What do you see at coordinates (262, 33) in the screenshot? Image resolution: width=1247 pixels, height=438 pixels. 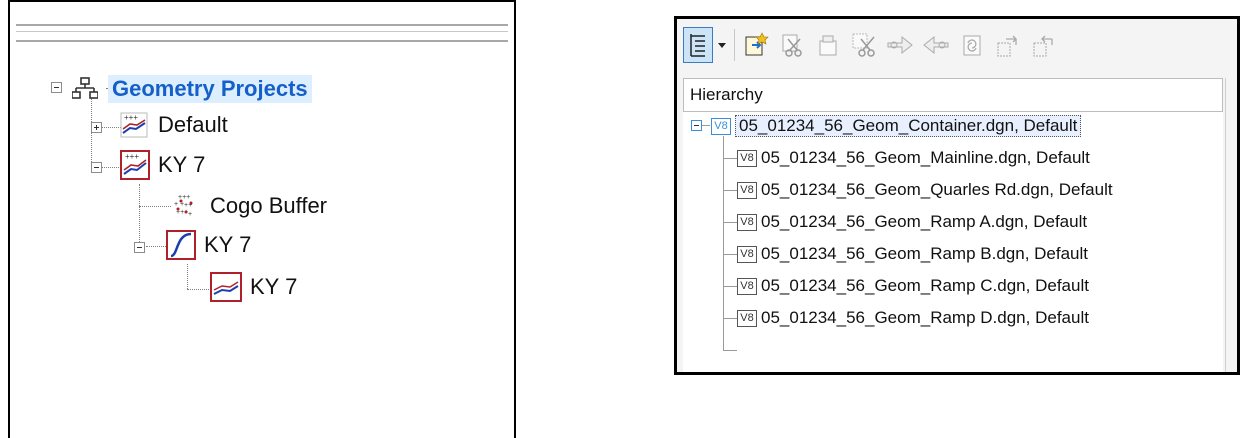 I see `panel-grip` at bounding box center [262, 33].